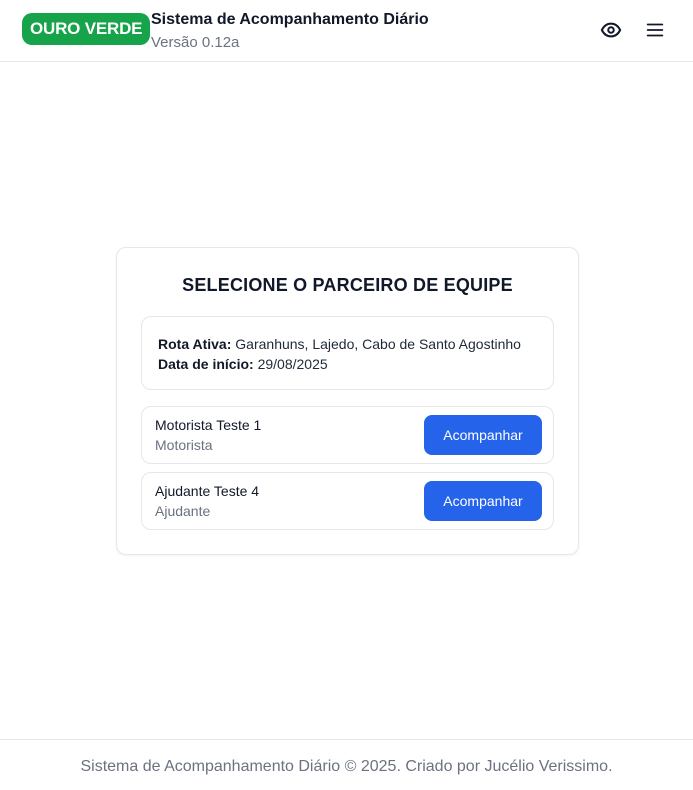  Describe the element at coordinates (347, 501) in the screenshot. I see `team-member-item: Ajudante Teste 4 Ajudante Acompanhar` at that location.